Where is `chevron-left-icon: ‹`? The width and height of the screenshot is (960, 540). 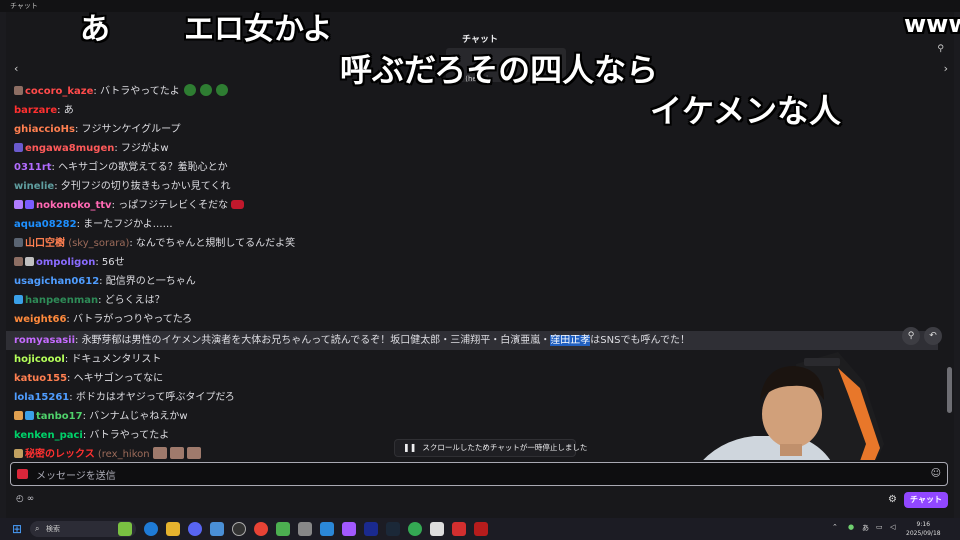 chevron-left-icon: ‹ is located at coordinates (16, 68).